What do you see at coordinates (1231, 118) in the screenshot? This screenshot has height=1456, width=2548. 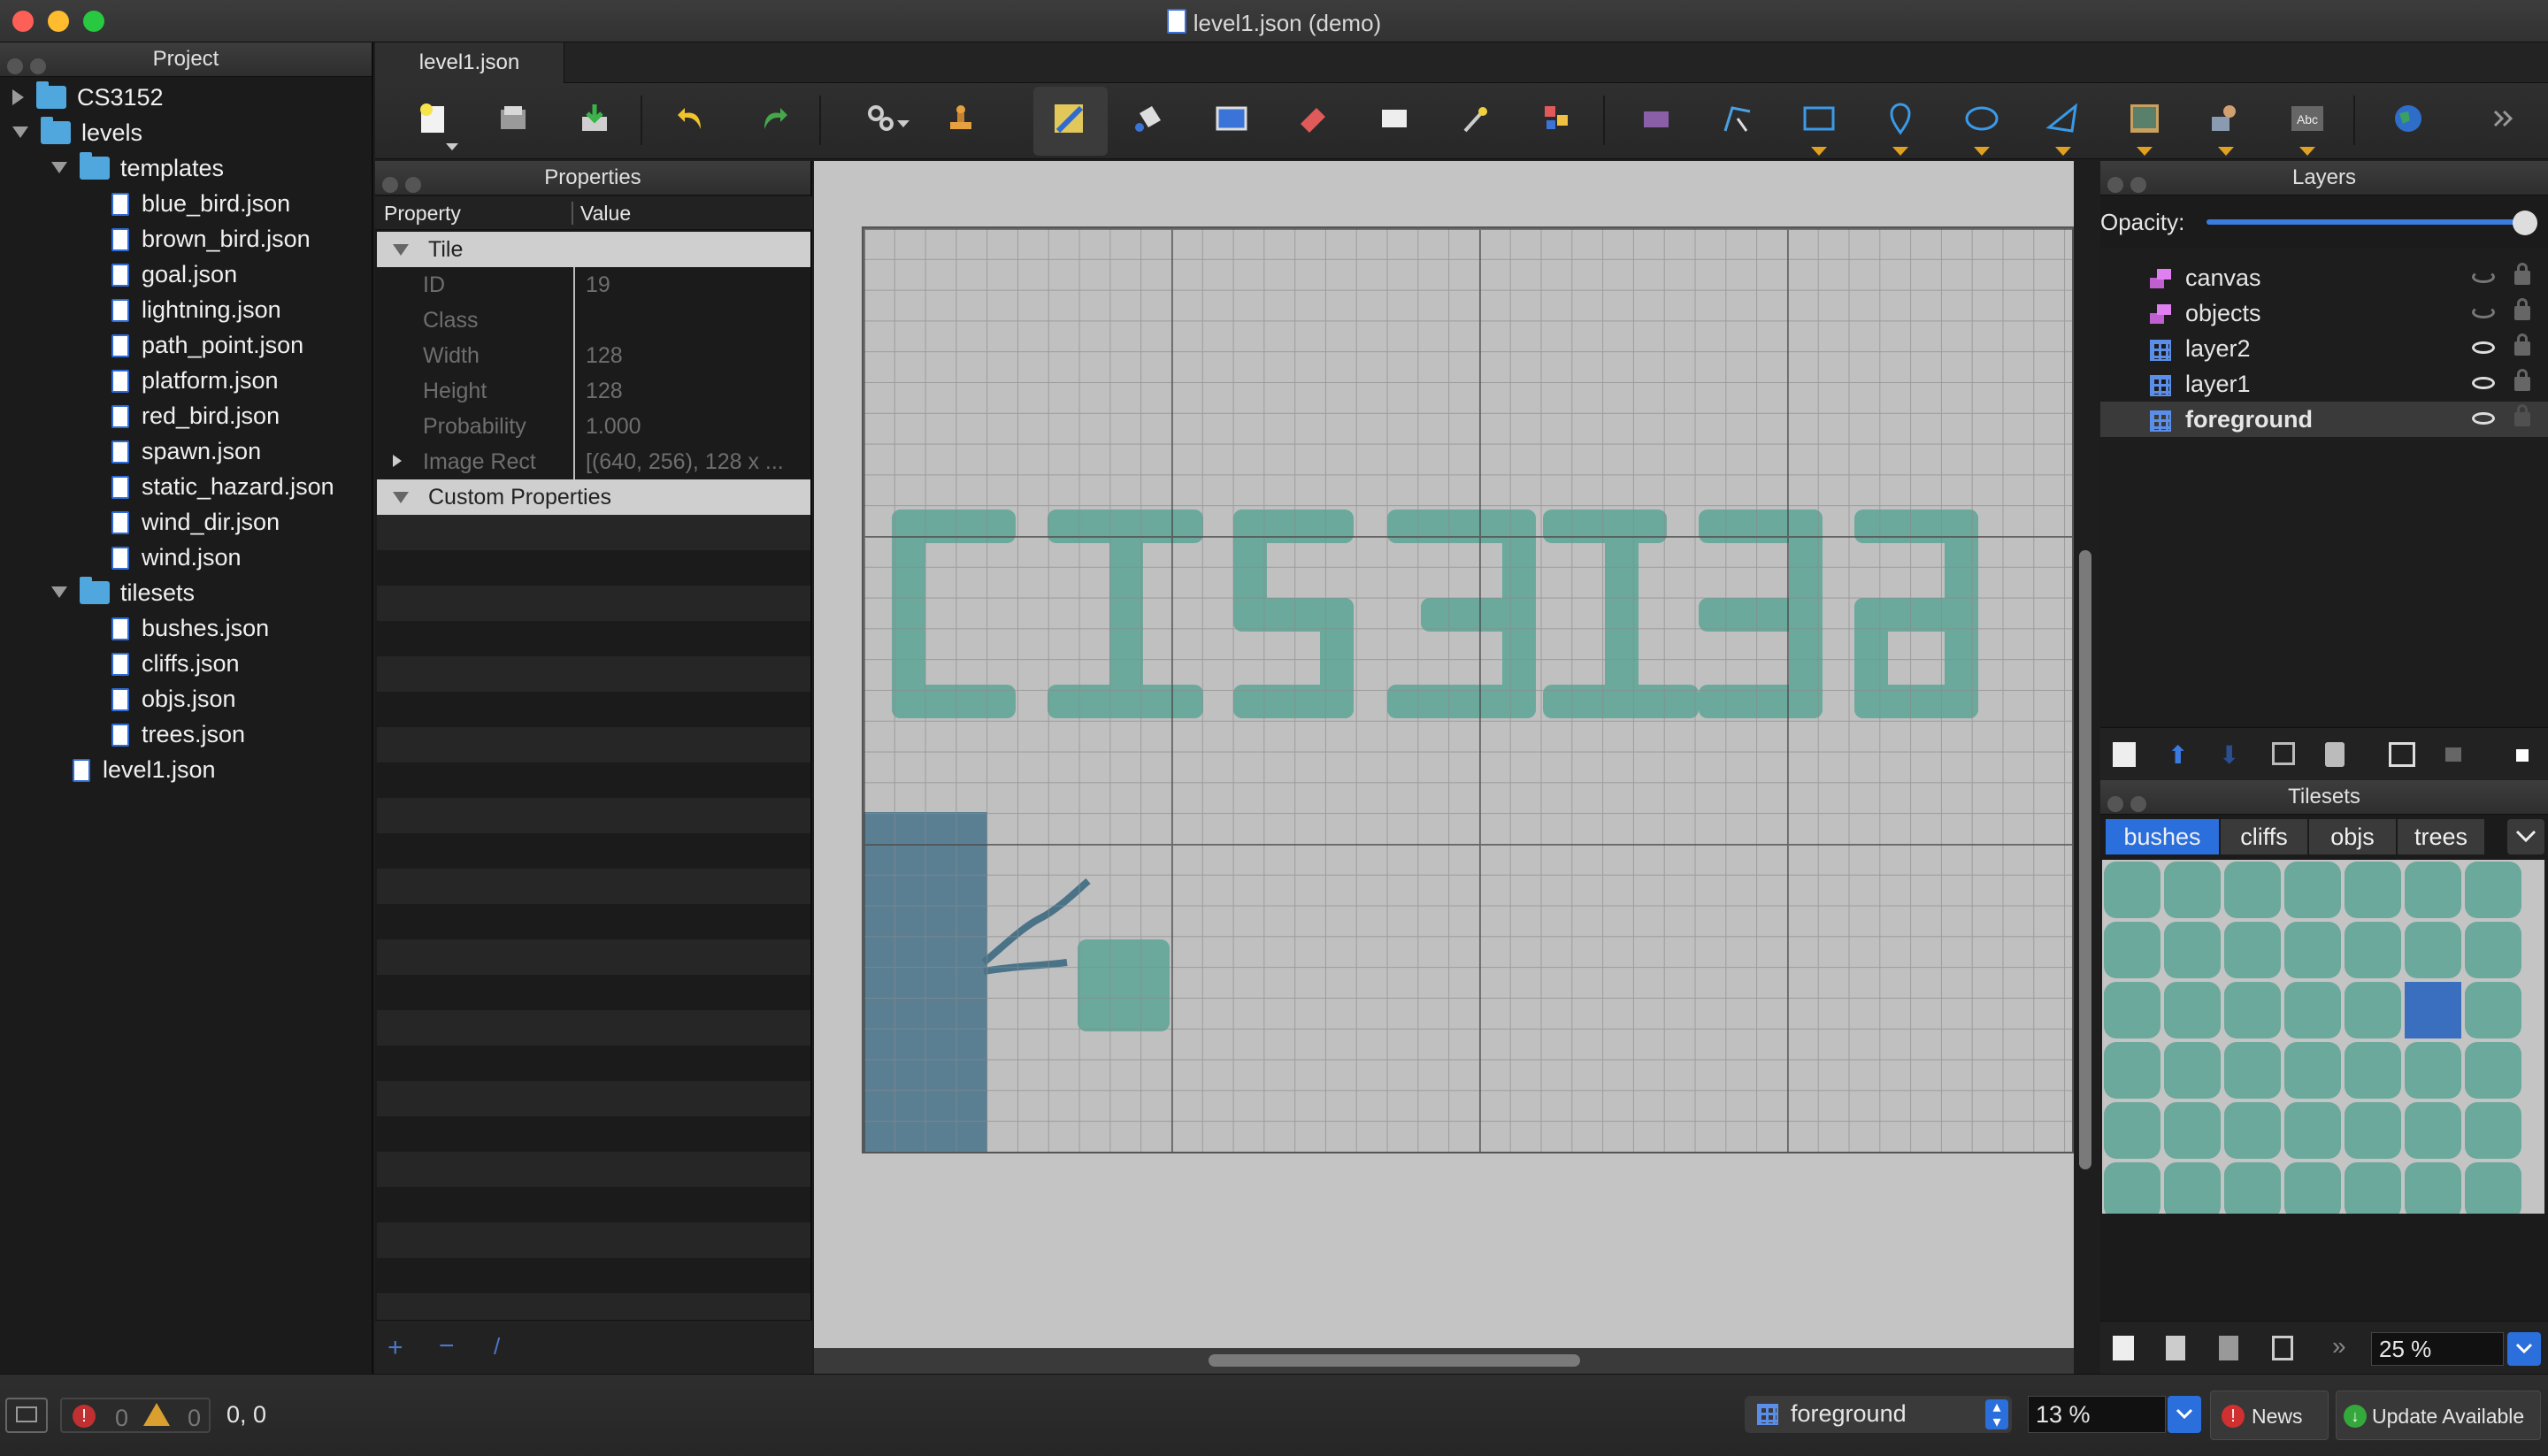 I see `shape-fill-button` at bounding box center [1231, 118].